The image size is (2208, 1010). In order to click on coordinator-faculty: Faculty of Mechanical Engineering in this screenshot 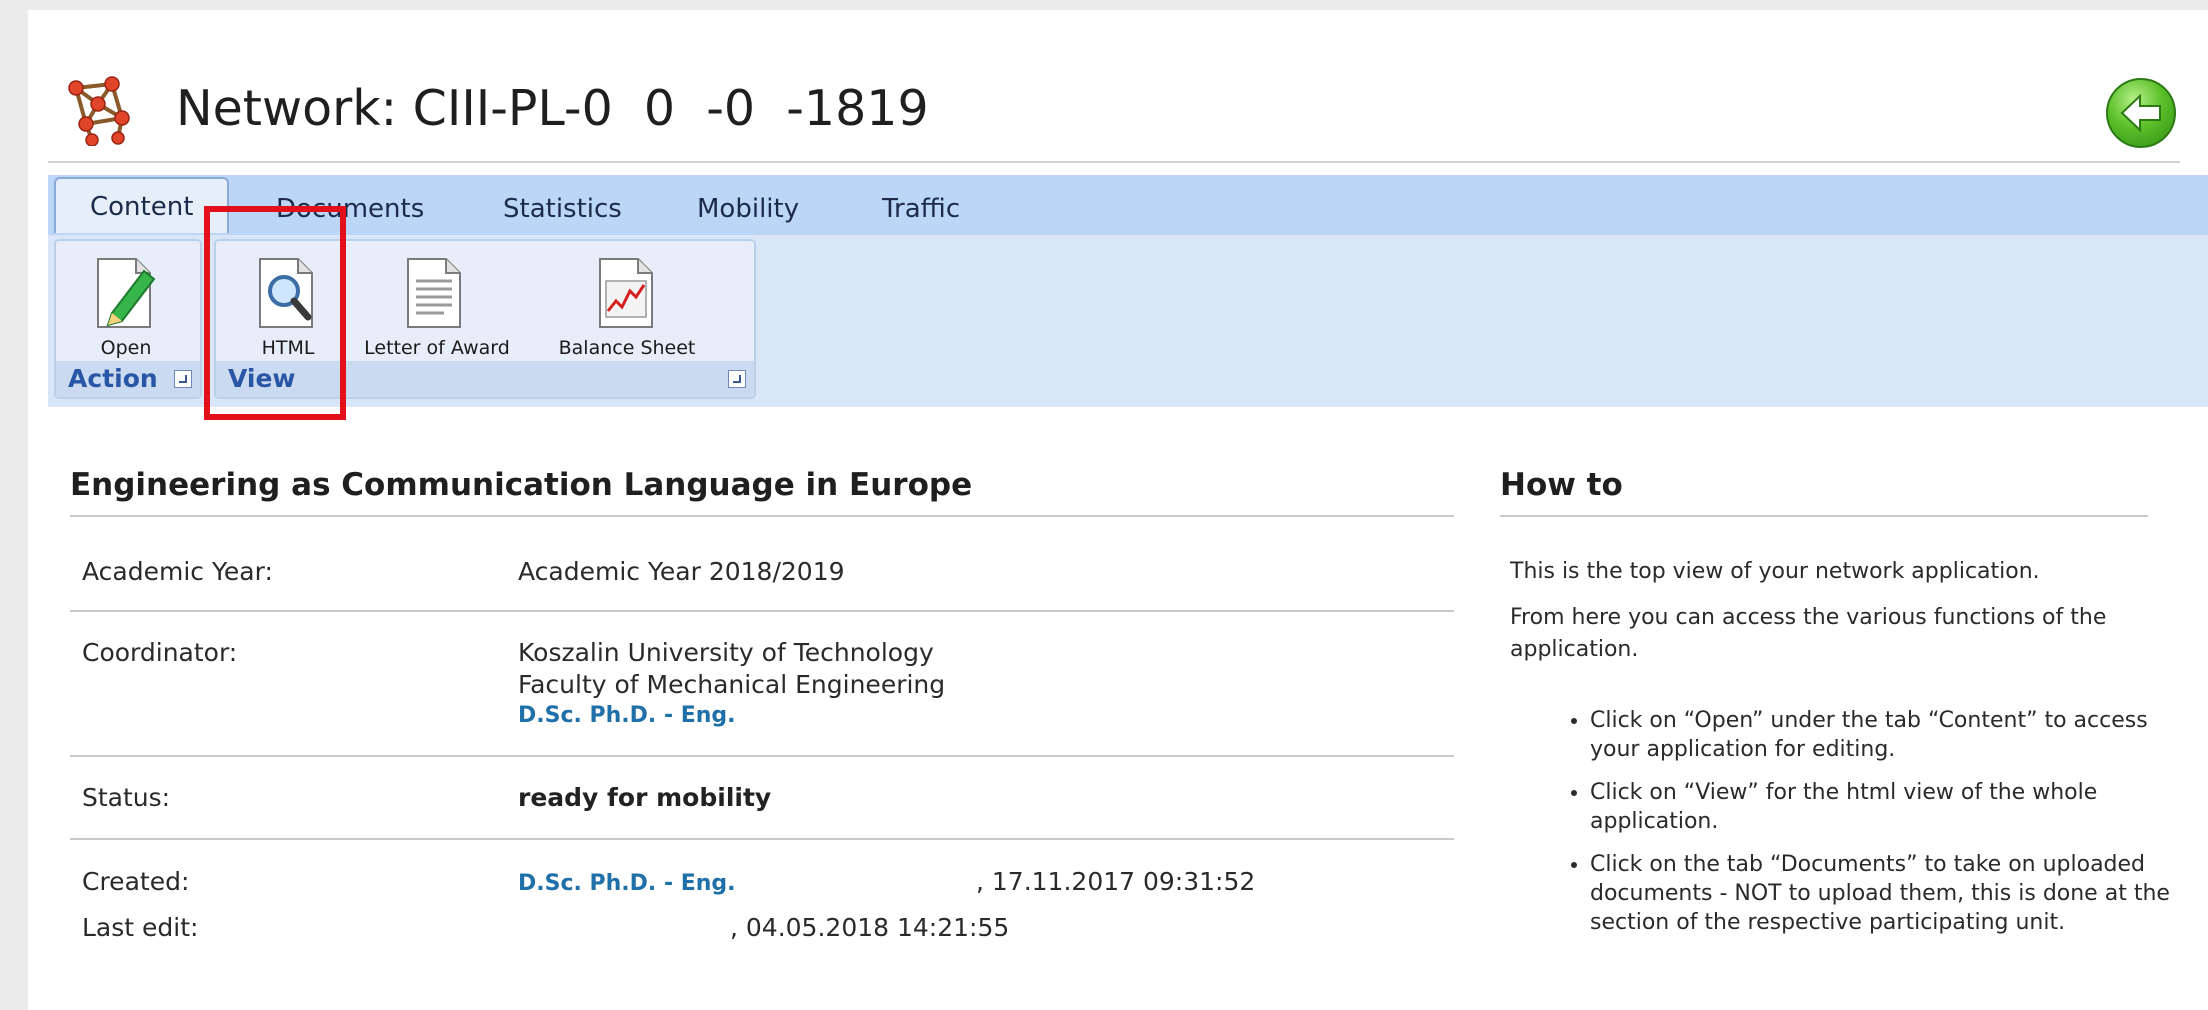, I will do `click(732, 684)`.